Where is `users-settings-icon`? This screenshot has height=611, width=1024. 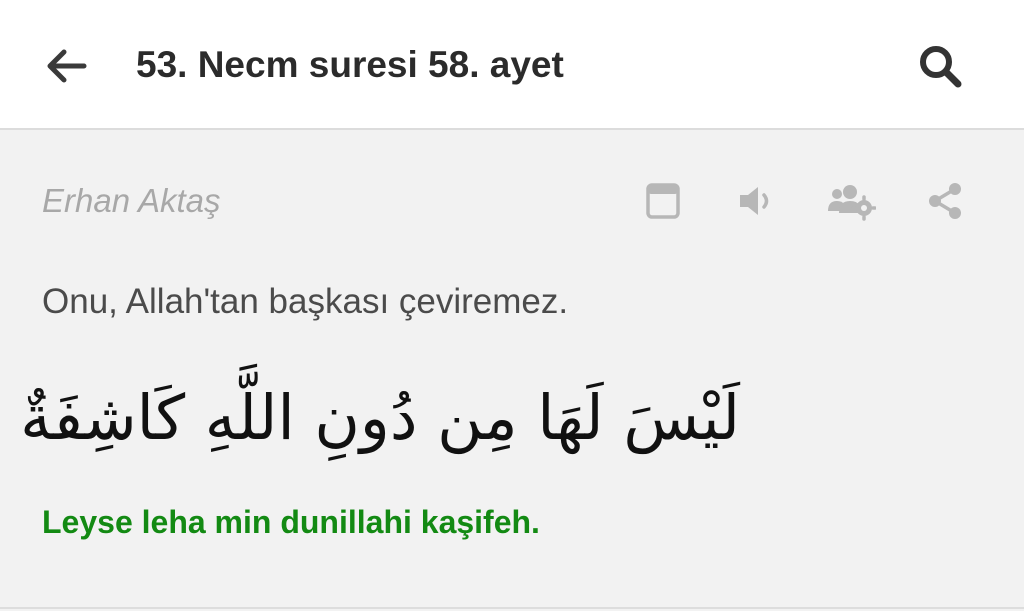
users-settings-icon is located at coordinates (852, 203).